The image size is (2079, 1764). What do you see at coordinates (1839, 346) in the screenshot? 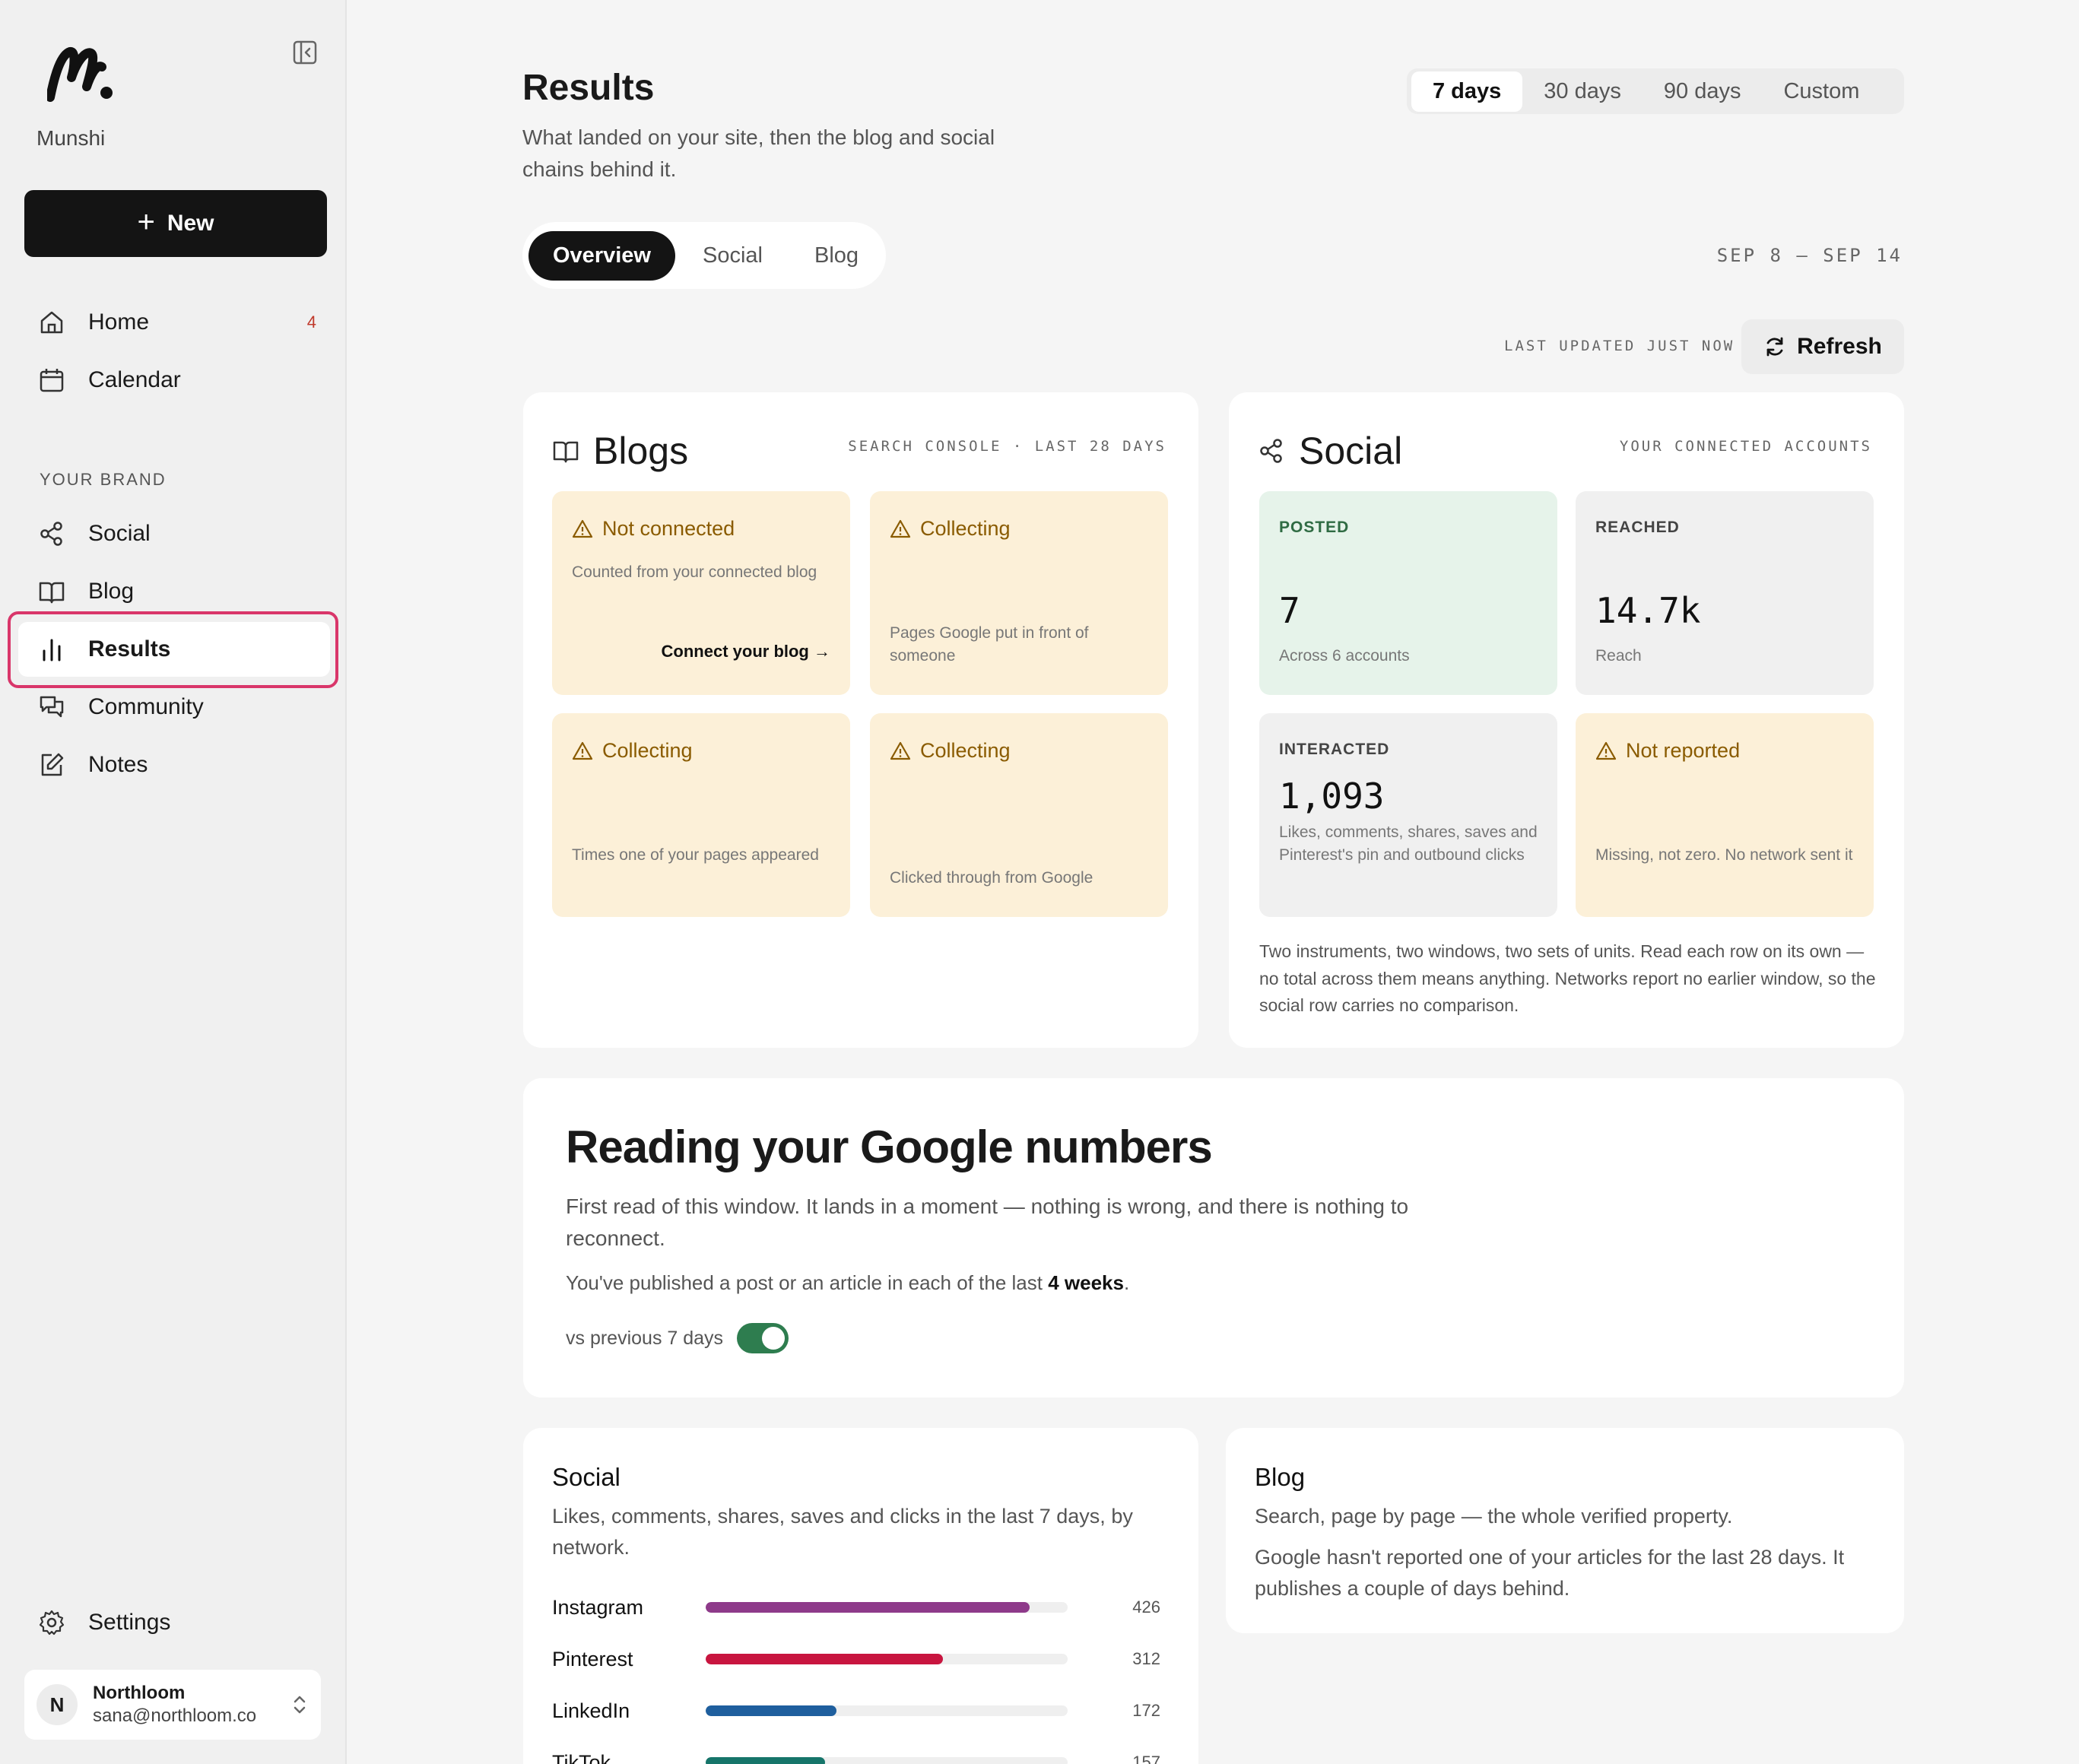
I see `refresh-label: Refresh` at bounding box center [1839, 346].